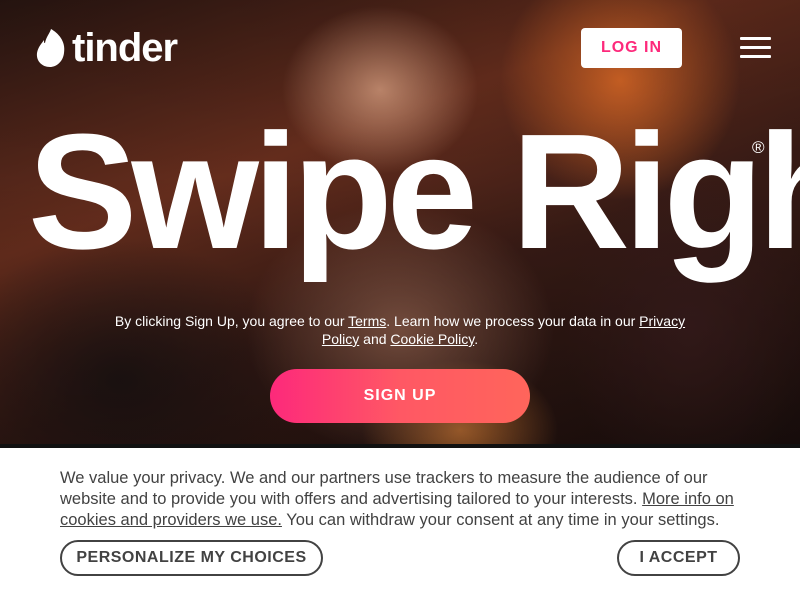 This screenshot has width=800, height=600. Describe the element at coordinates (755, 48) in the screenshot. I see `hamburger-menu-icon` at that location.